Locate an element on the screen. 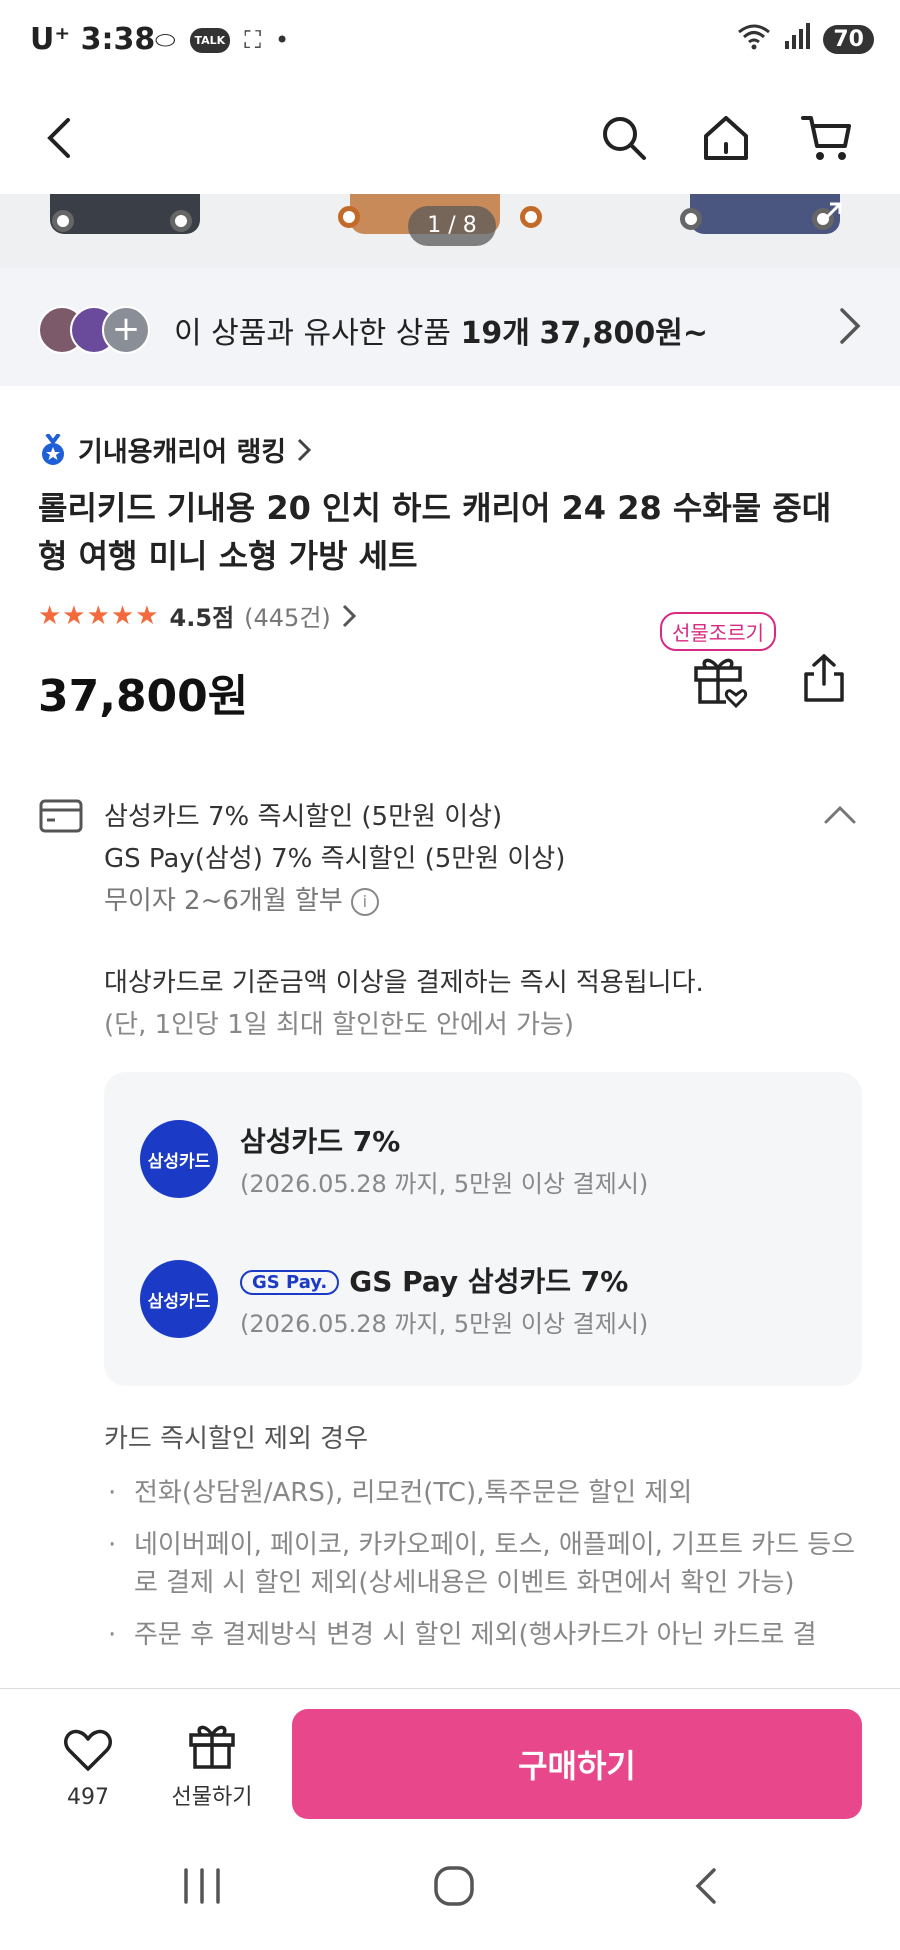 The height and width of the screenshot is (1950, 900). product-rating: ★★★★★ 4.5점 (445건) is located at coordinates (197, 615).